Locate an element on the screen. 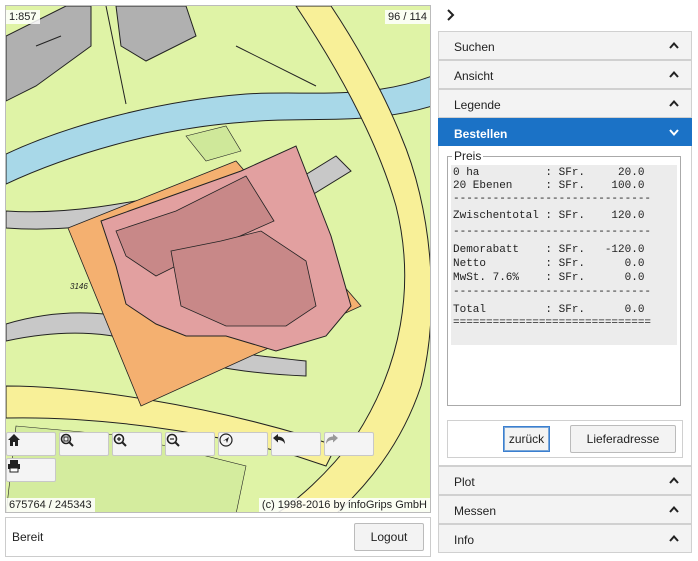 The image size is (698, 561). section-ansicht: Ansicht is located at coordinates (565, 74).